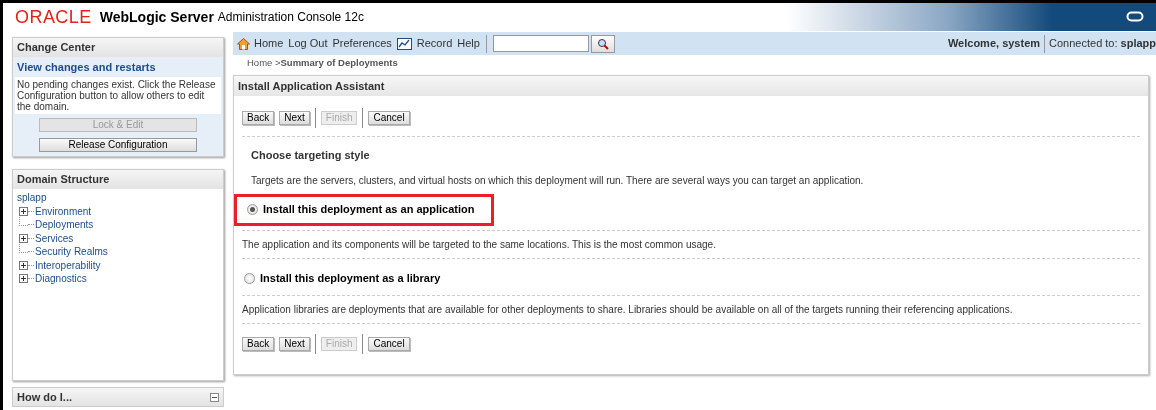  What do you see at coordinates (118, 95) in the screenshot?
I see `pending-changes-message: No pending changes exist. Click the Release Configuration button to allow others to edit the domain.` at bounding box center [118, 95].